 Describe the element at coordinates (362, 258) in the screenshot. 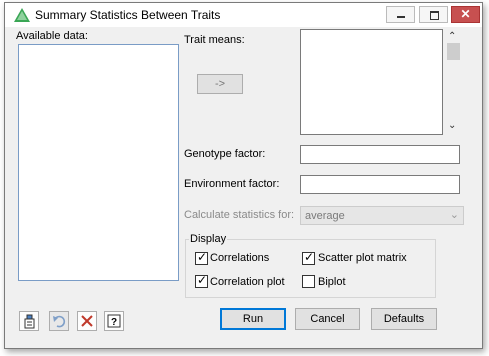

I see `scatter-plot-matrix-label: Scatter plot matrix` at that location.